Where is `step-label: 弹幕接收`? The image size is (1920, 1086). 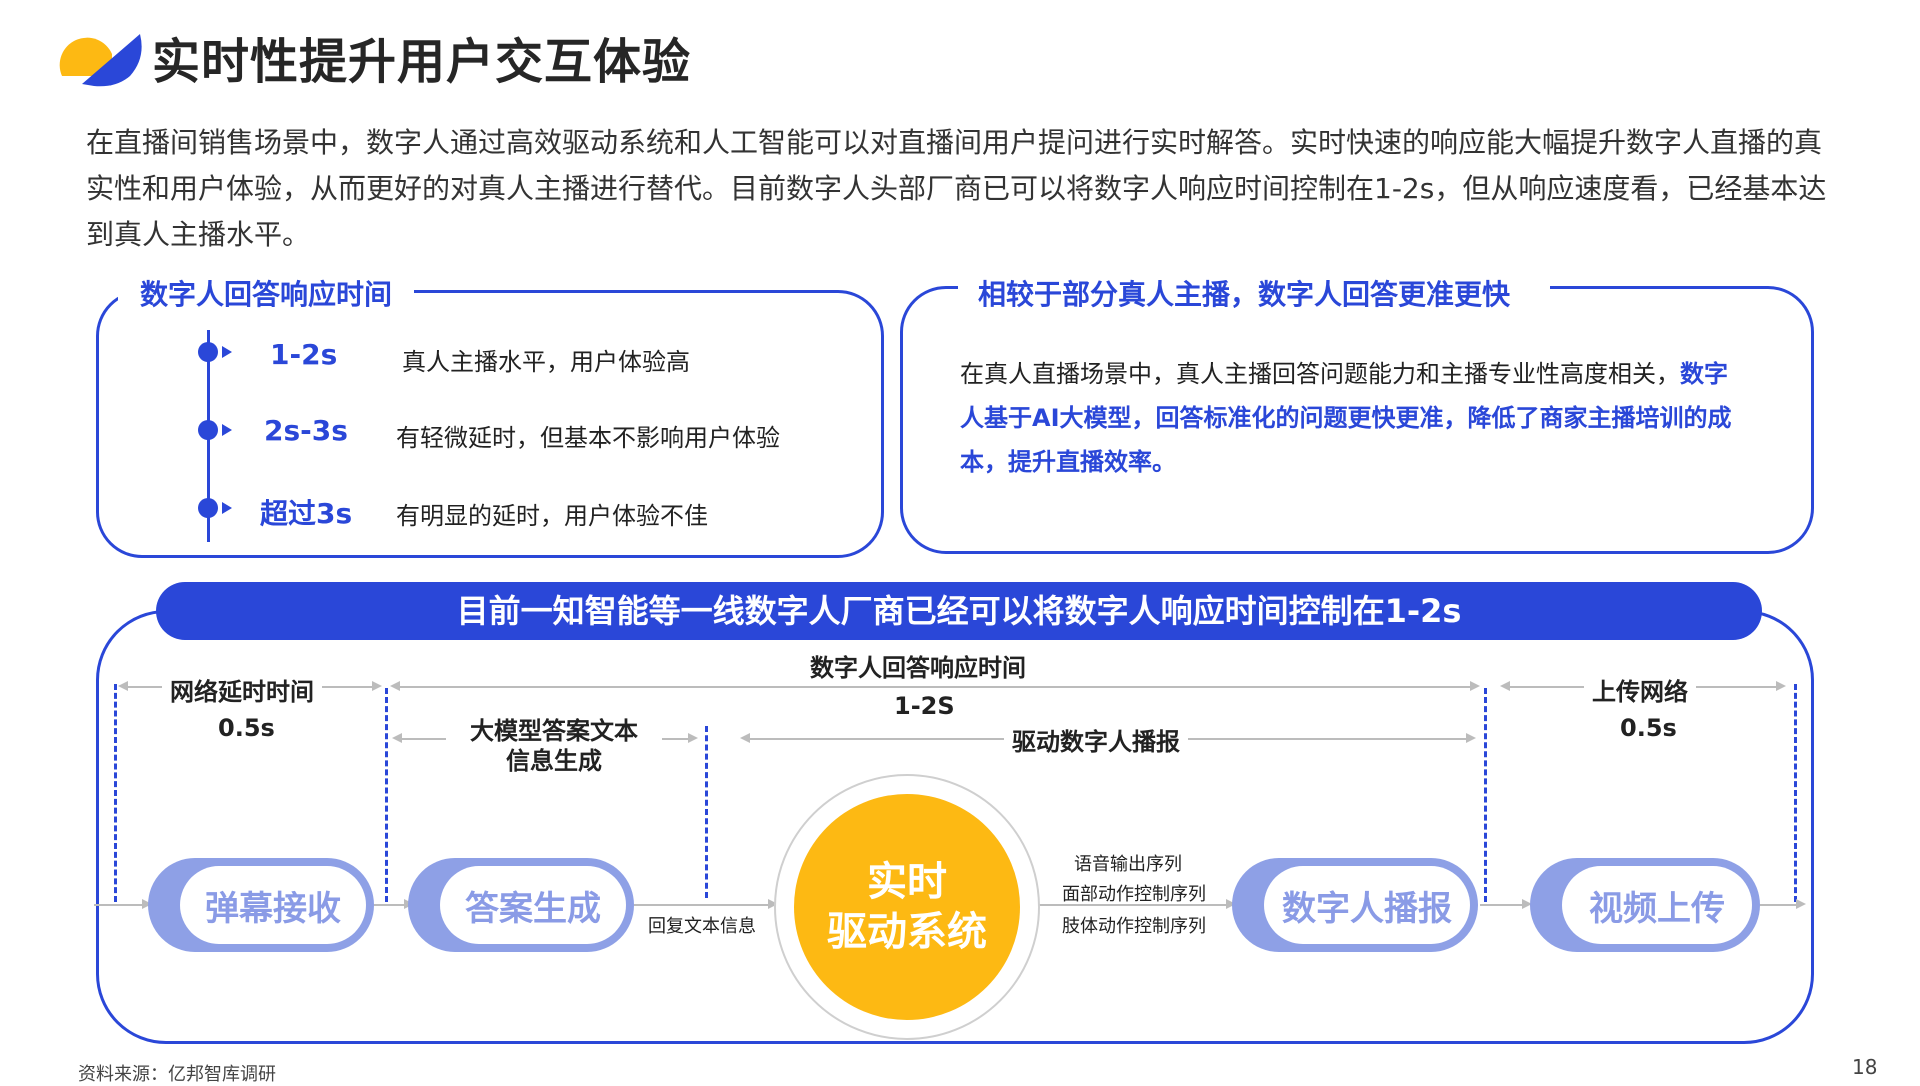 step-label: 弹幕接收 is located at coordinates (273, 905).